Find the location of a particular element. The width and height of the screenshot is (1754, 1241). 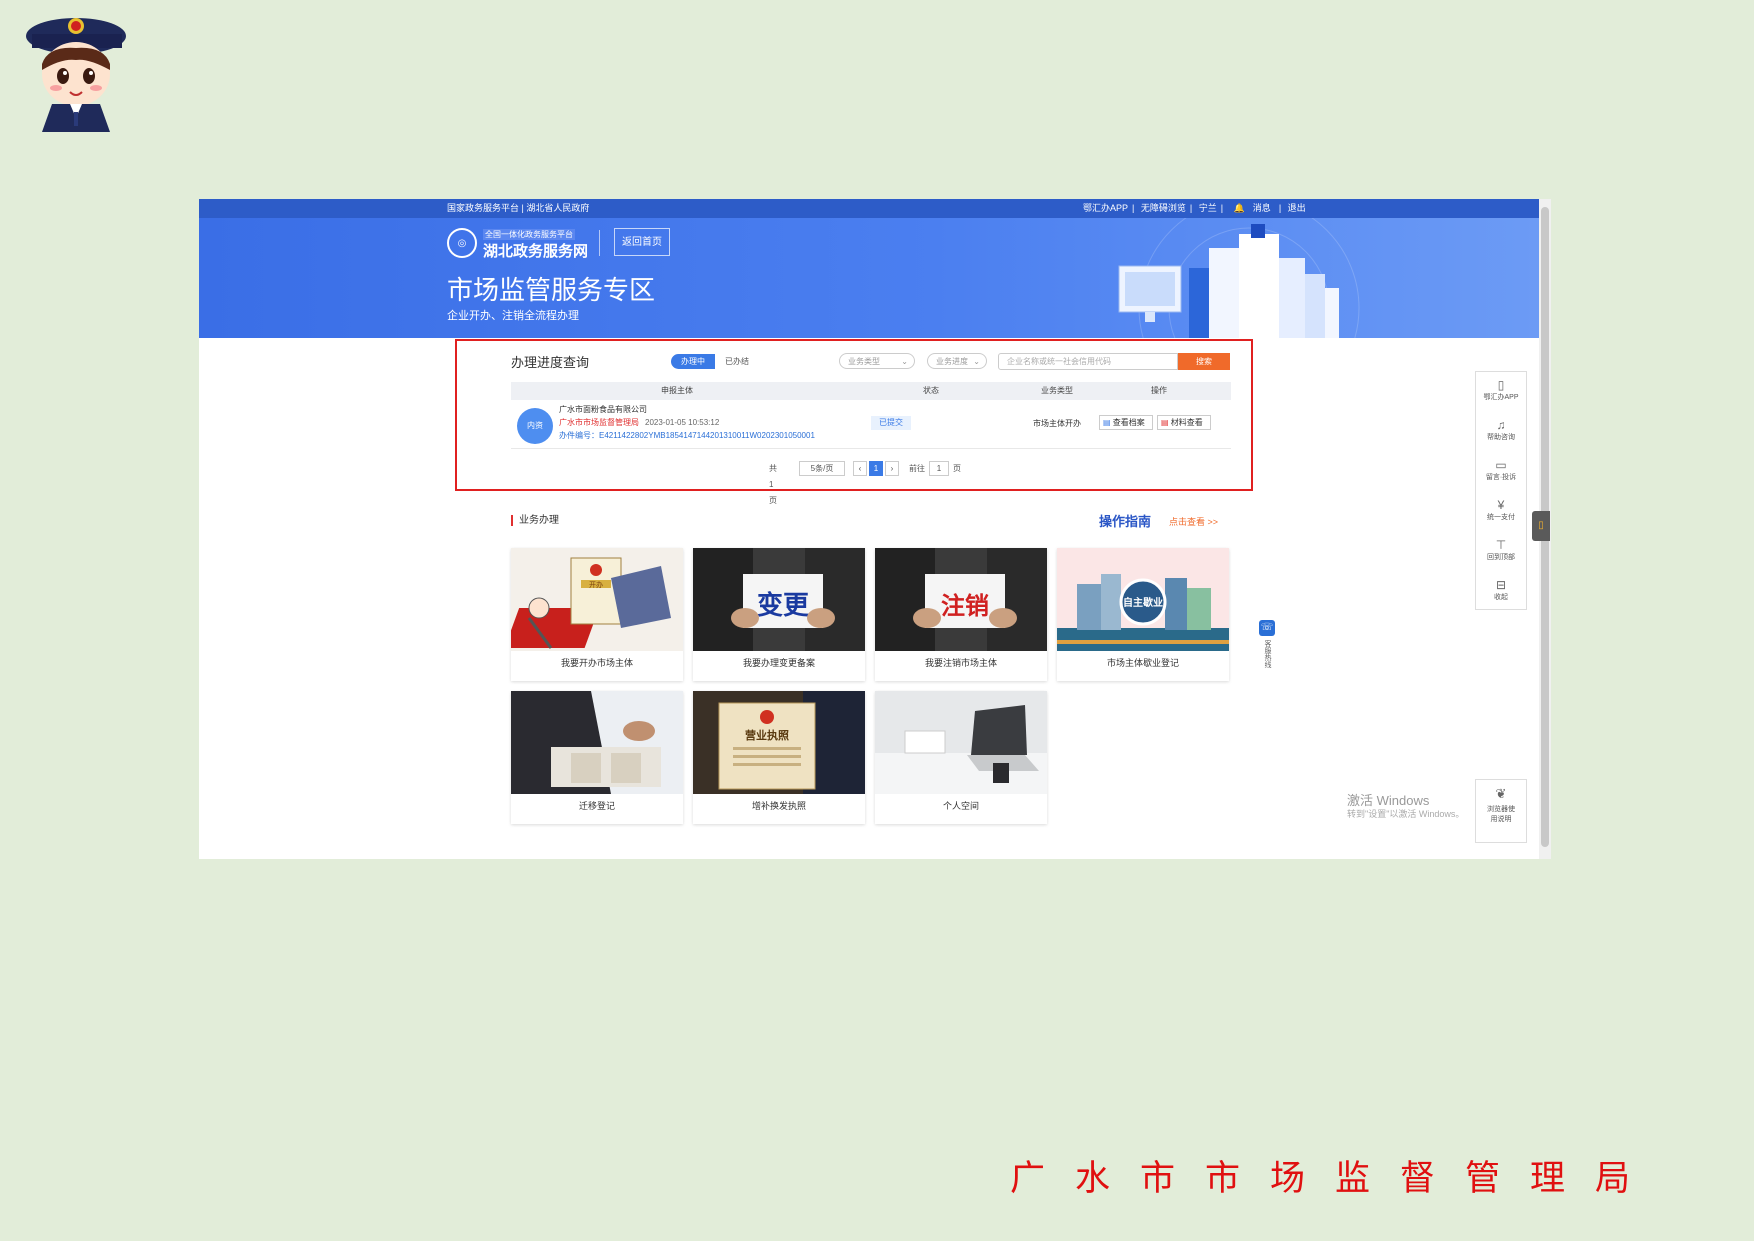

service-card-migrate: 迁移登记 is located at coordinates (597, 757).